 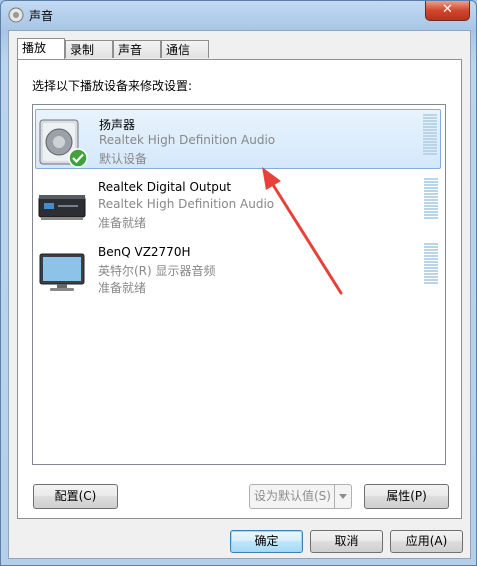 I want to click on cancel-button: 取消, so click(x=346, y=541).